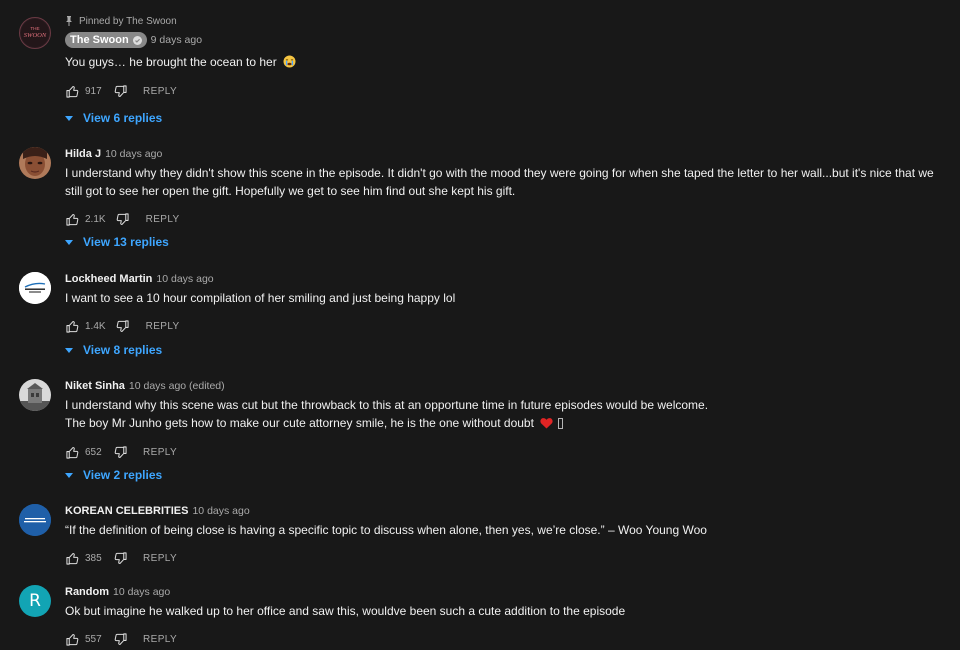  Describe the element at coordinates (123, 350) in the screenshot. I see `view-replies-label: View 8 replies` at that location.